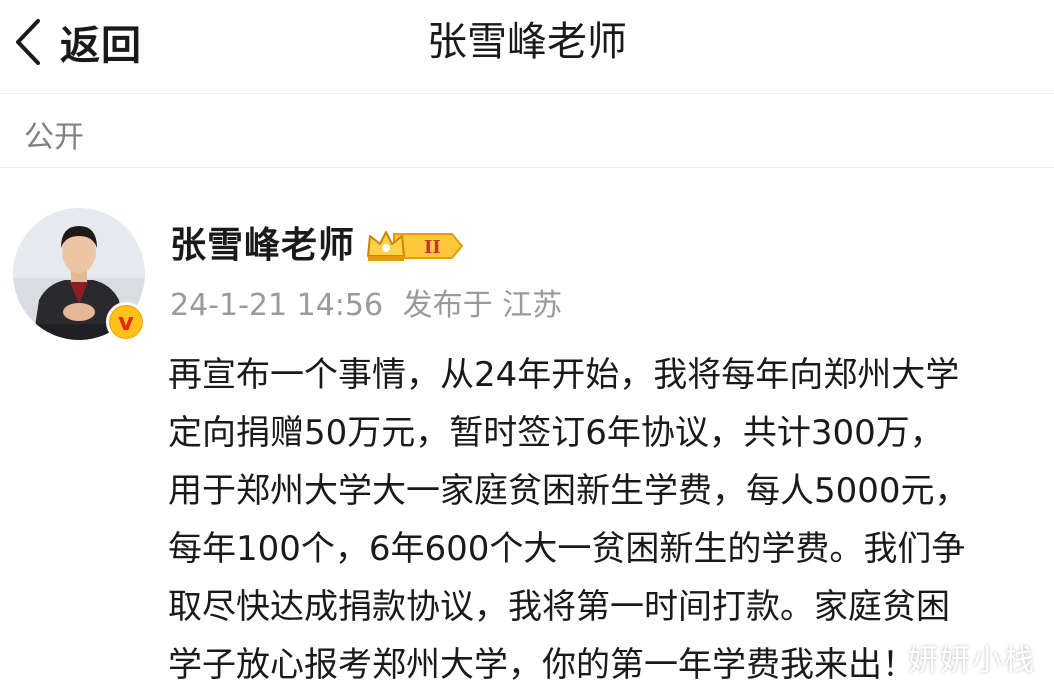  What do you see at coordinates (564, 375) in the screenshot?
I see `content-line: 再宣布一个事情，从24年开始，我将每年向郑州大学` at bounding box center [564, 375].